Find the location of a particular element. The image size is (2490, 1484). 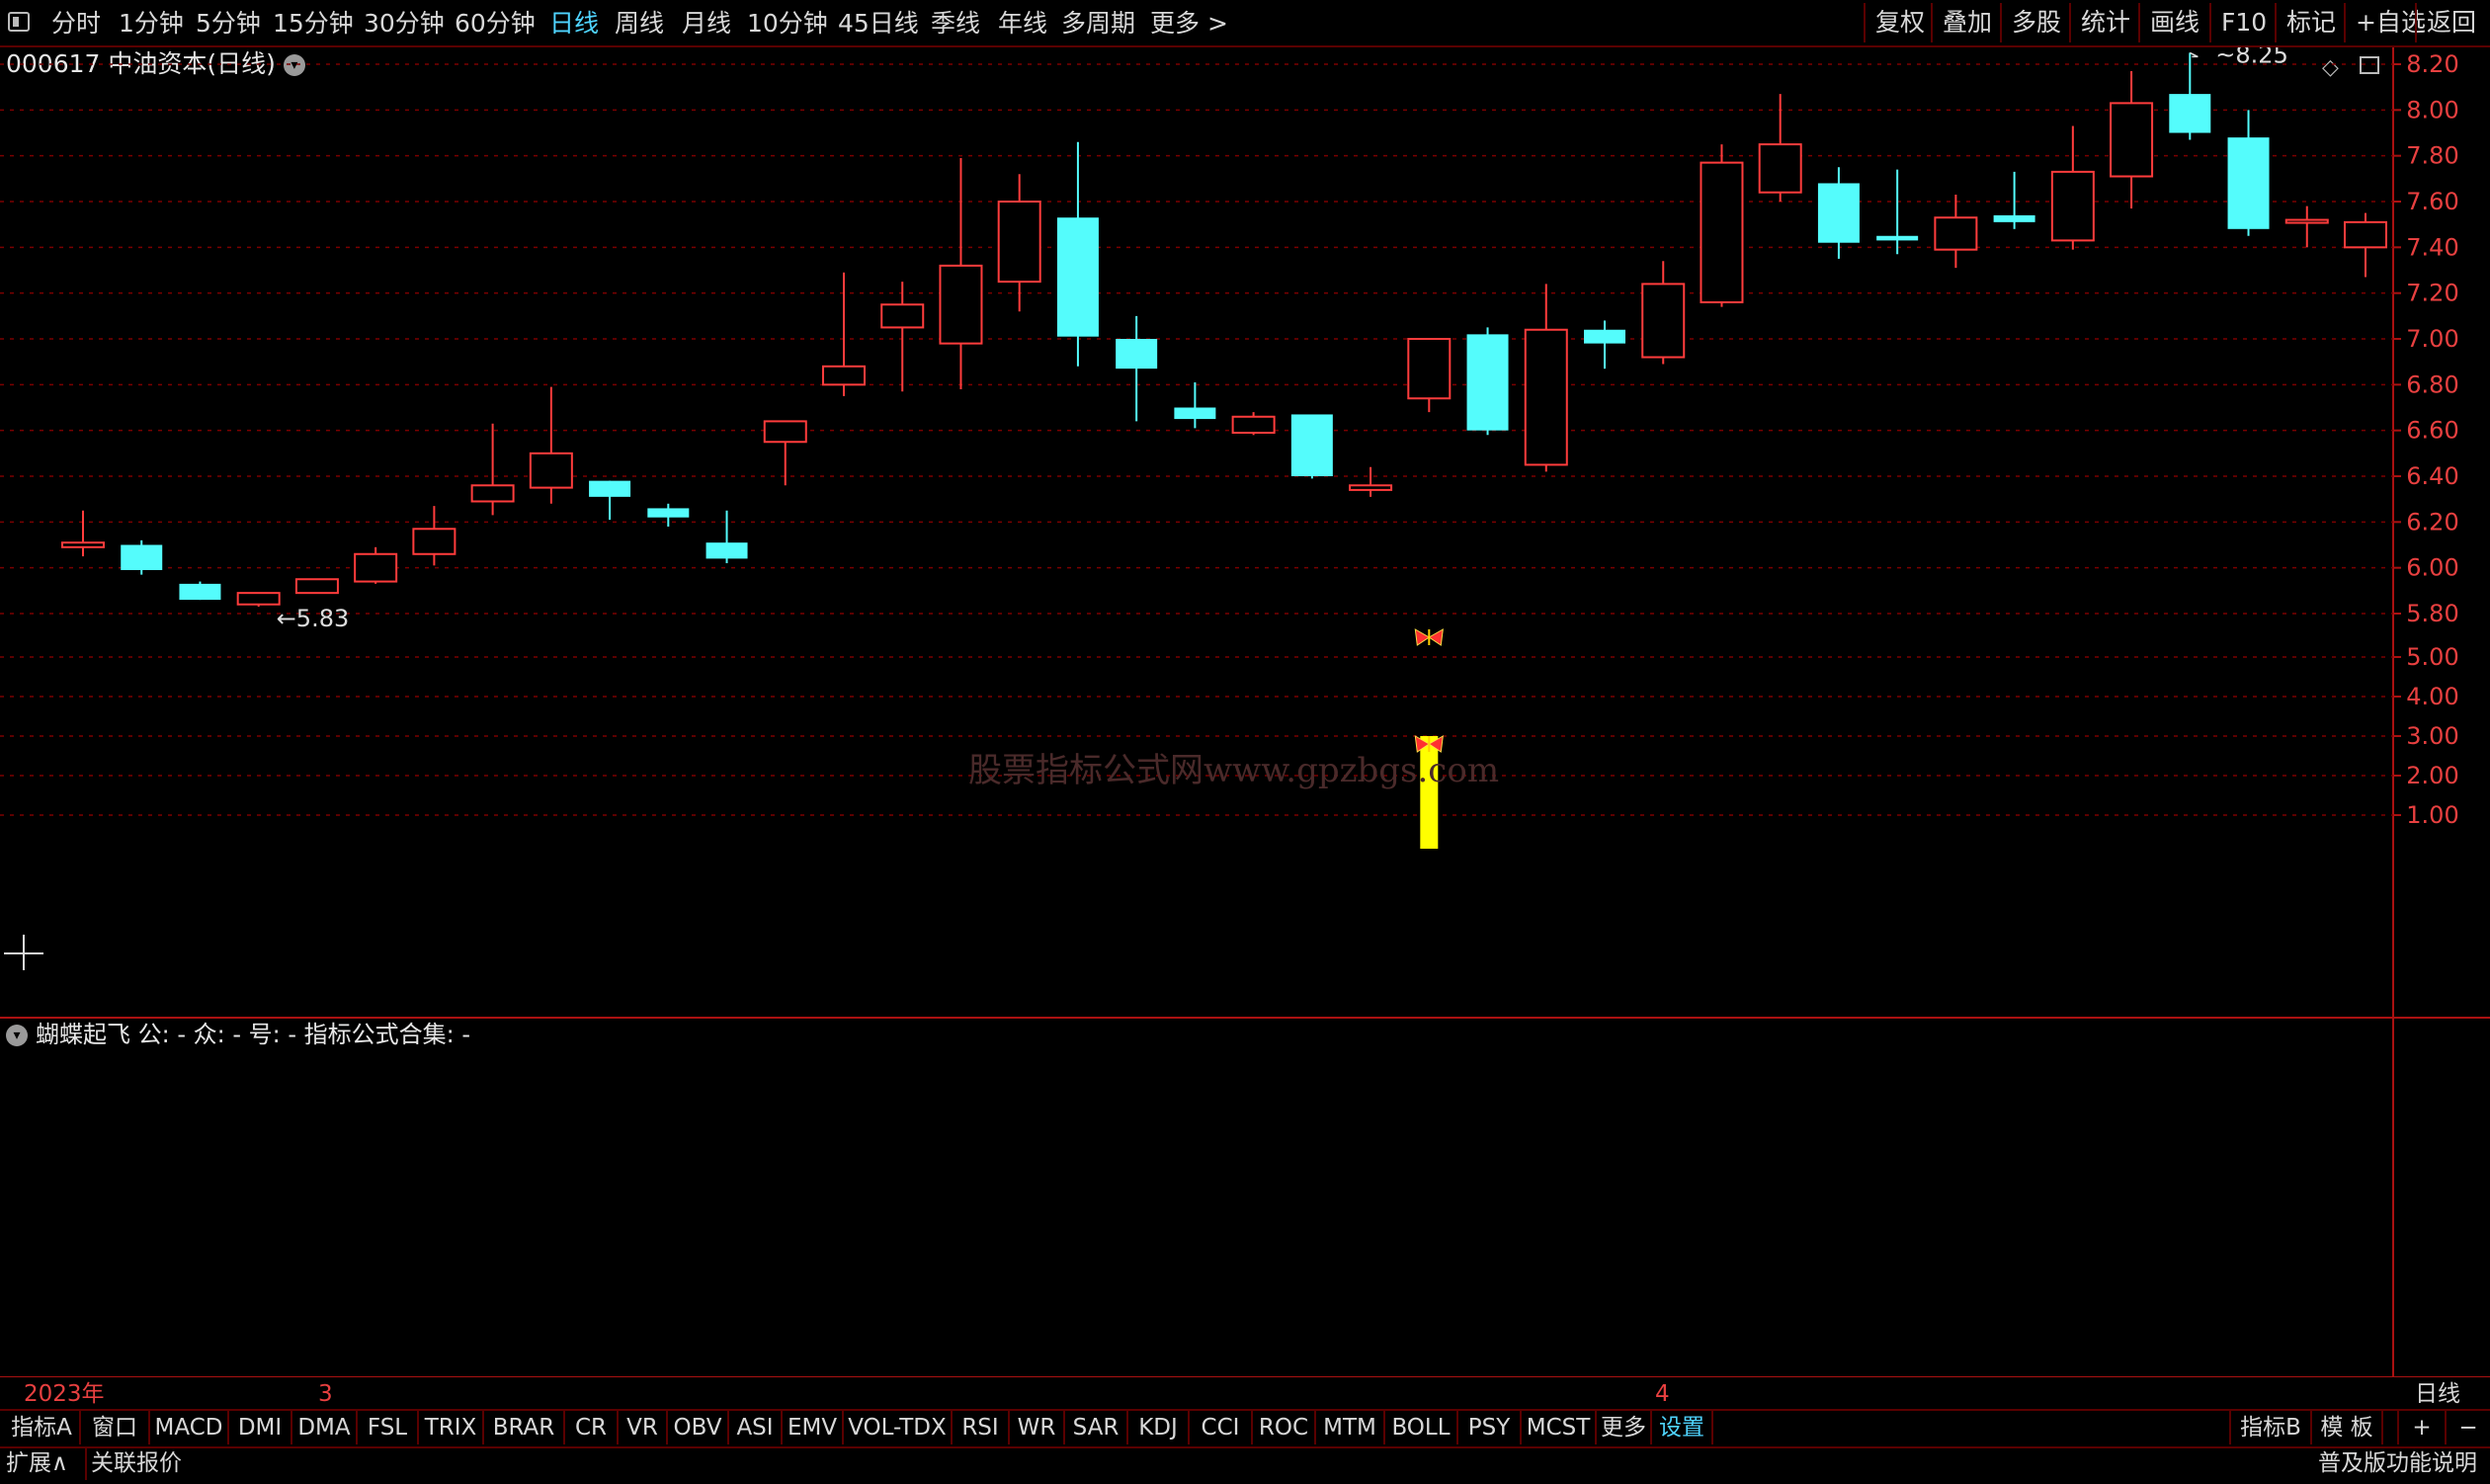

price-tick-label: 8.00 is located at coordinates (2432, 110).